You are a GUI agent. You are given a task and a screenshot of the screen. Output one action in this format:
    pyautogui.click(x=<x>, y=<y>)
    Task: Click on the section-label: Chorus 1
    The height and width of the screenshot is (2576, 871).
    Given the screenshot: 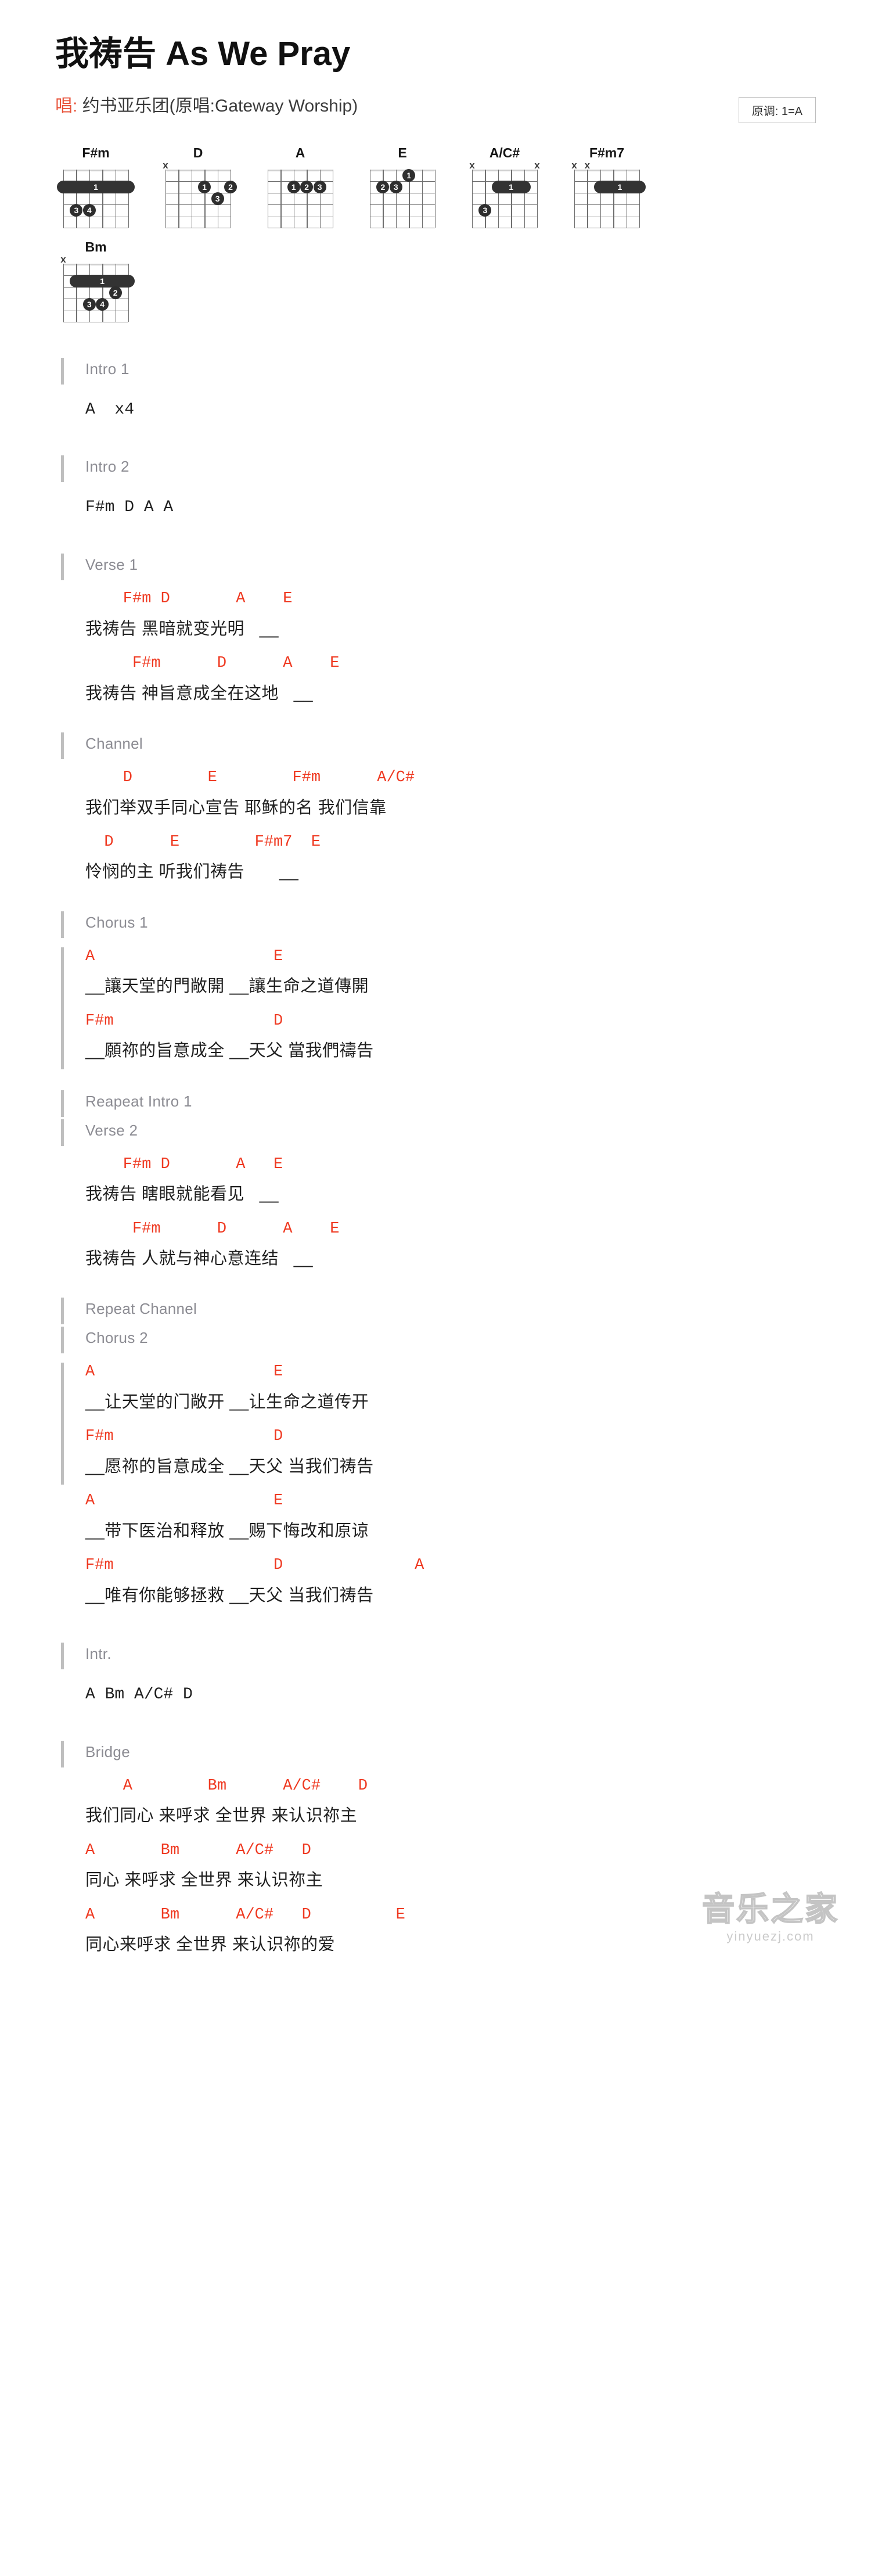 What is the action you would take?
    pyautogui.click(x=117, y=922)
    